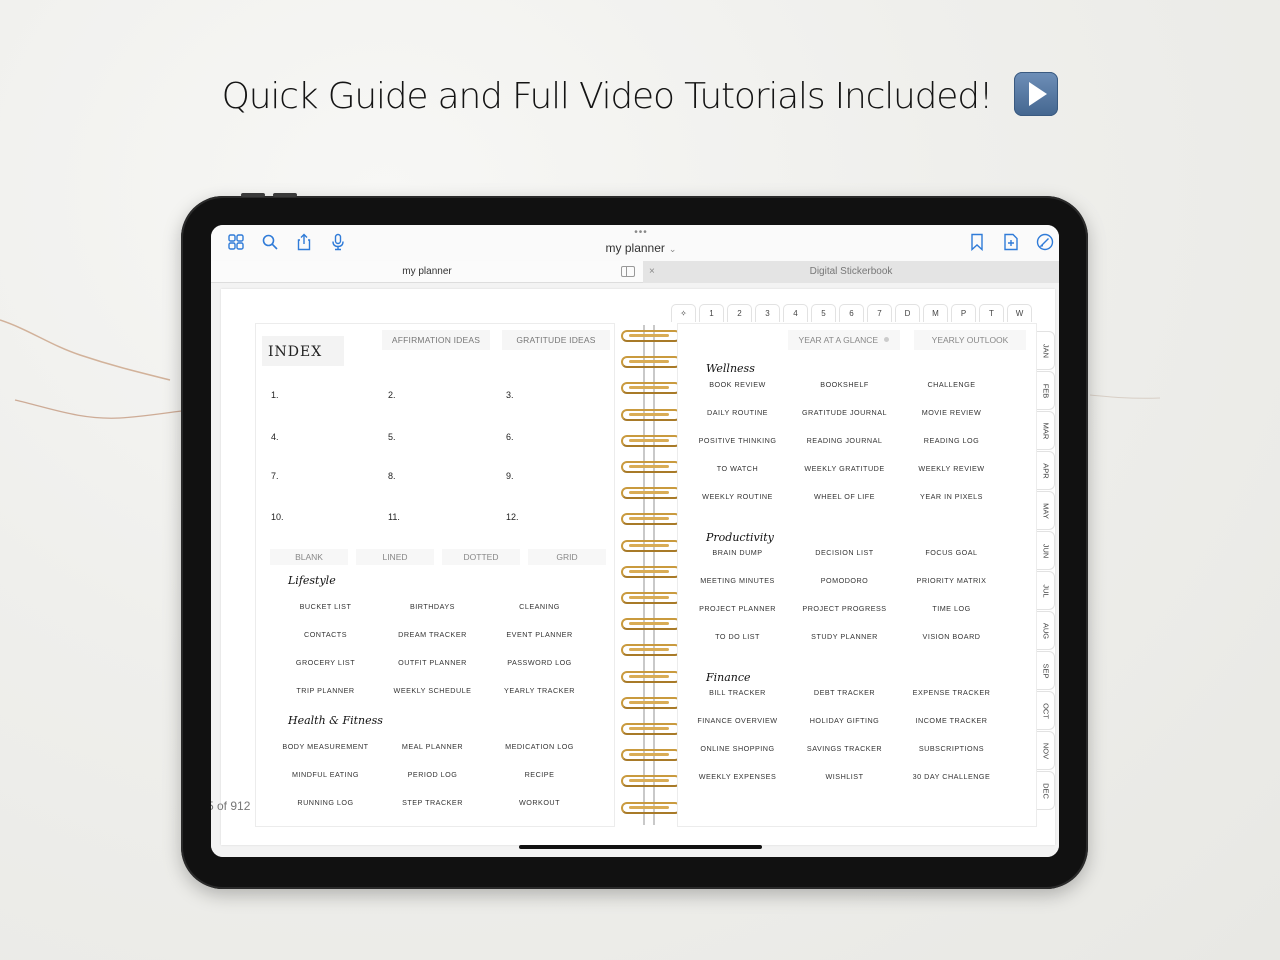 This screenshot has height=960, width=1280. Describe the element at coordinates (309, 557) in the screenshot. I see `page-type-blank-button: BLANK` at that location.